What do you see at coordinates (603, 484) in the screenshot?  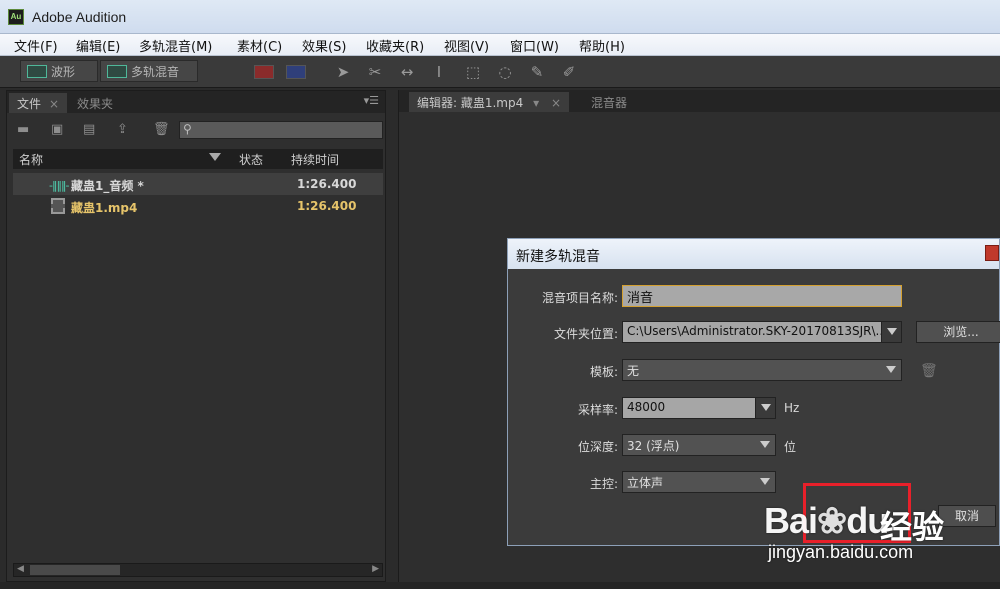 I see `master-label: 主控:` at bounding box center [603, 484].